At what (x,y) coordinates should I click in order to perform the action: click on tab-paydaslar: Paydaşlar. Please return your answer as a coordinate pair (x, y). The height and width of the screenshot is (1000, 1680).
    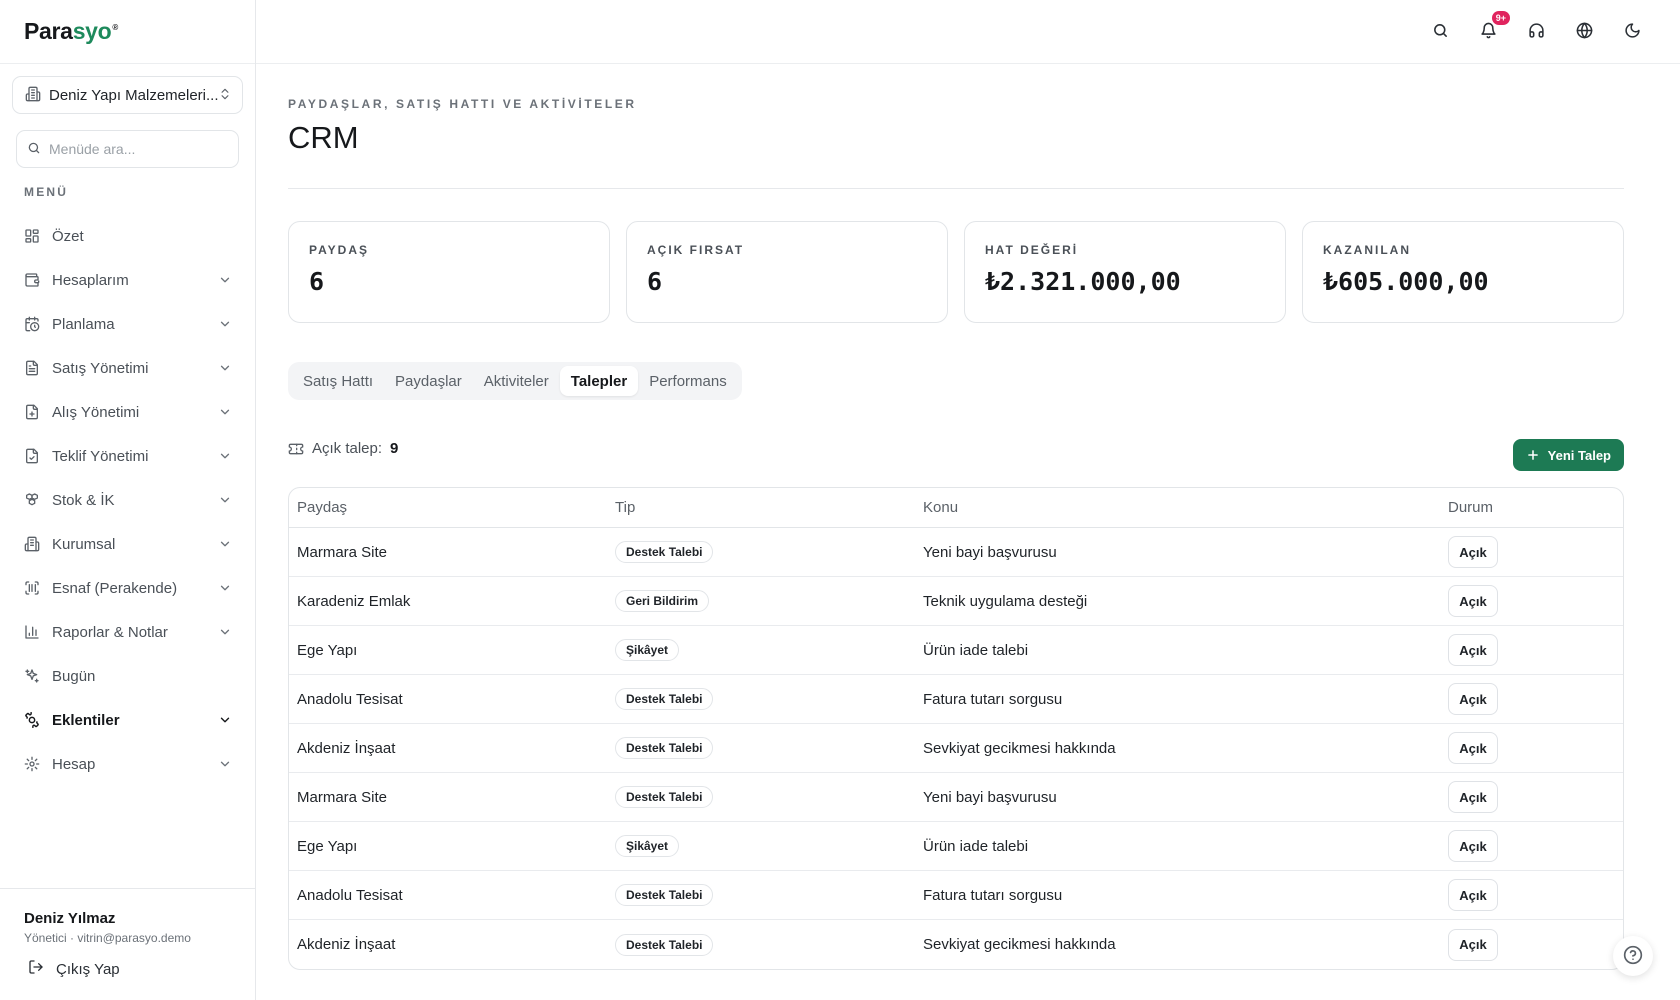
    Looking at the image, I should click on (428, 381).